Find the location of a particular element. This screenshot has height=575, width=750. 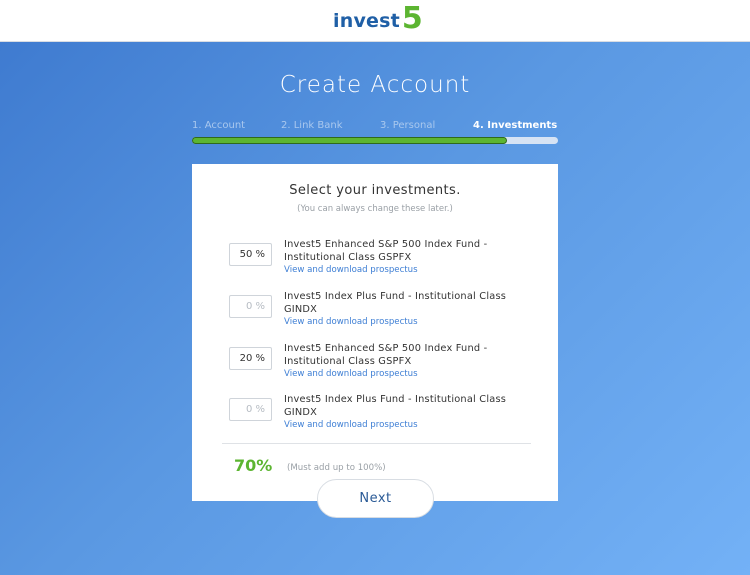

divider is located at coordinates (376, 443).